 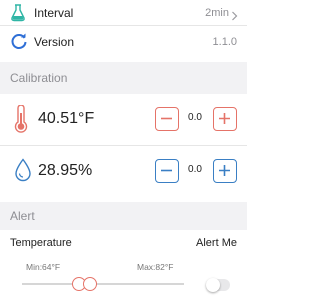 I want to click on alert-me-label: Alert Me, so click(x=216, y=243).